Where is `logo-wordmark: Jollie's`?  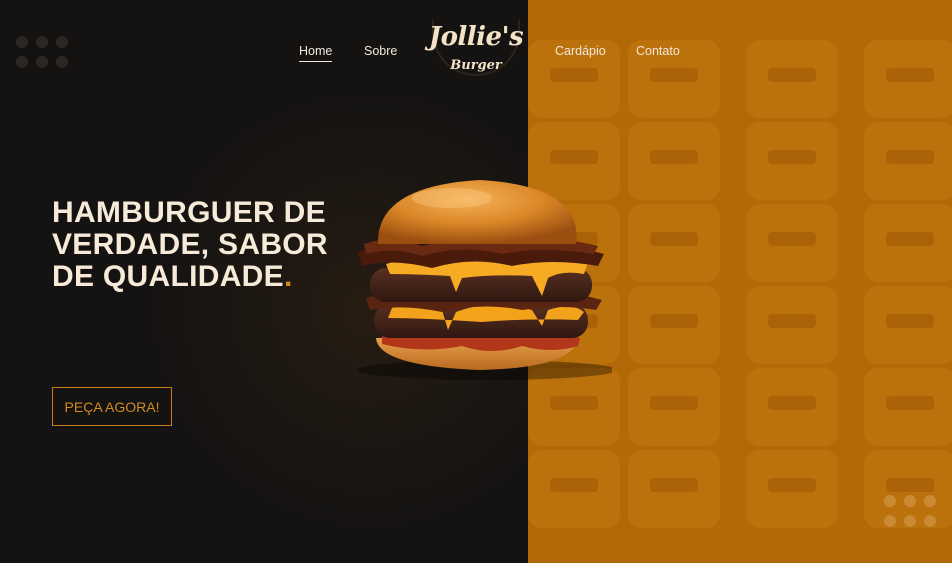
logo-wordmark: Jollie's is located at coordinates (476, 37).